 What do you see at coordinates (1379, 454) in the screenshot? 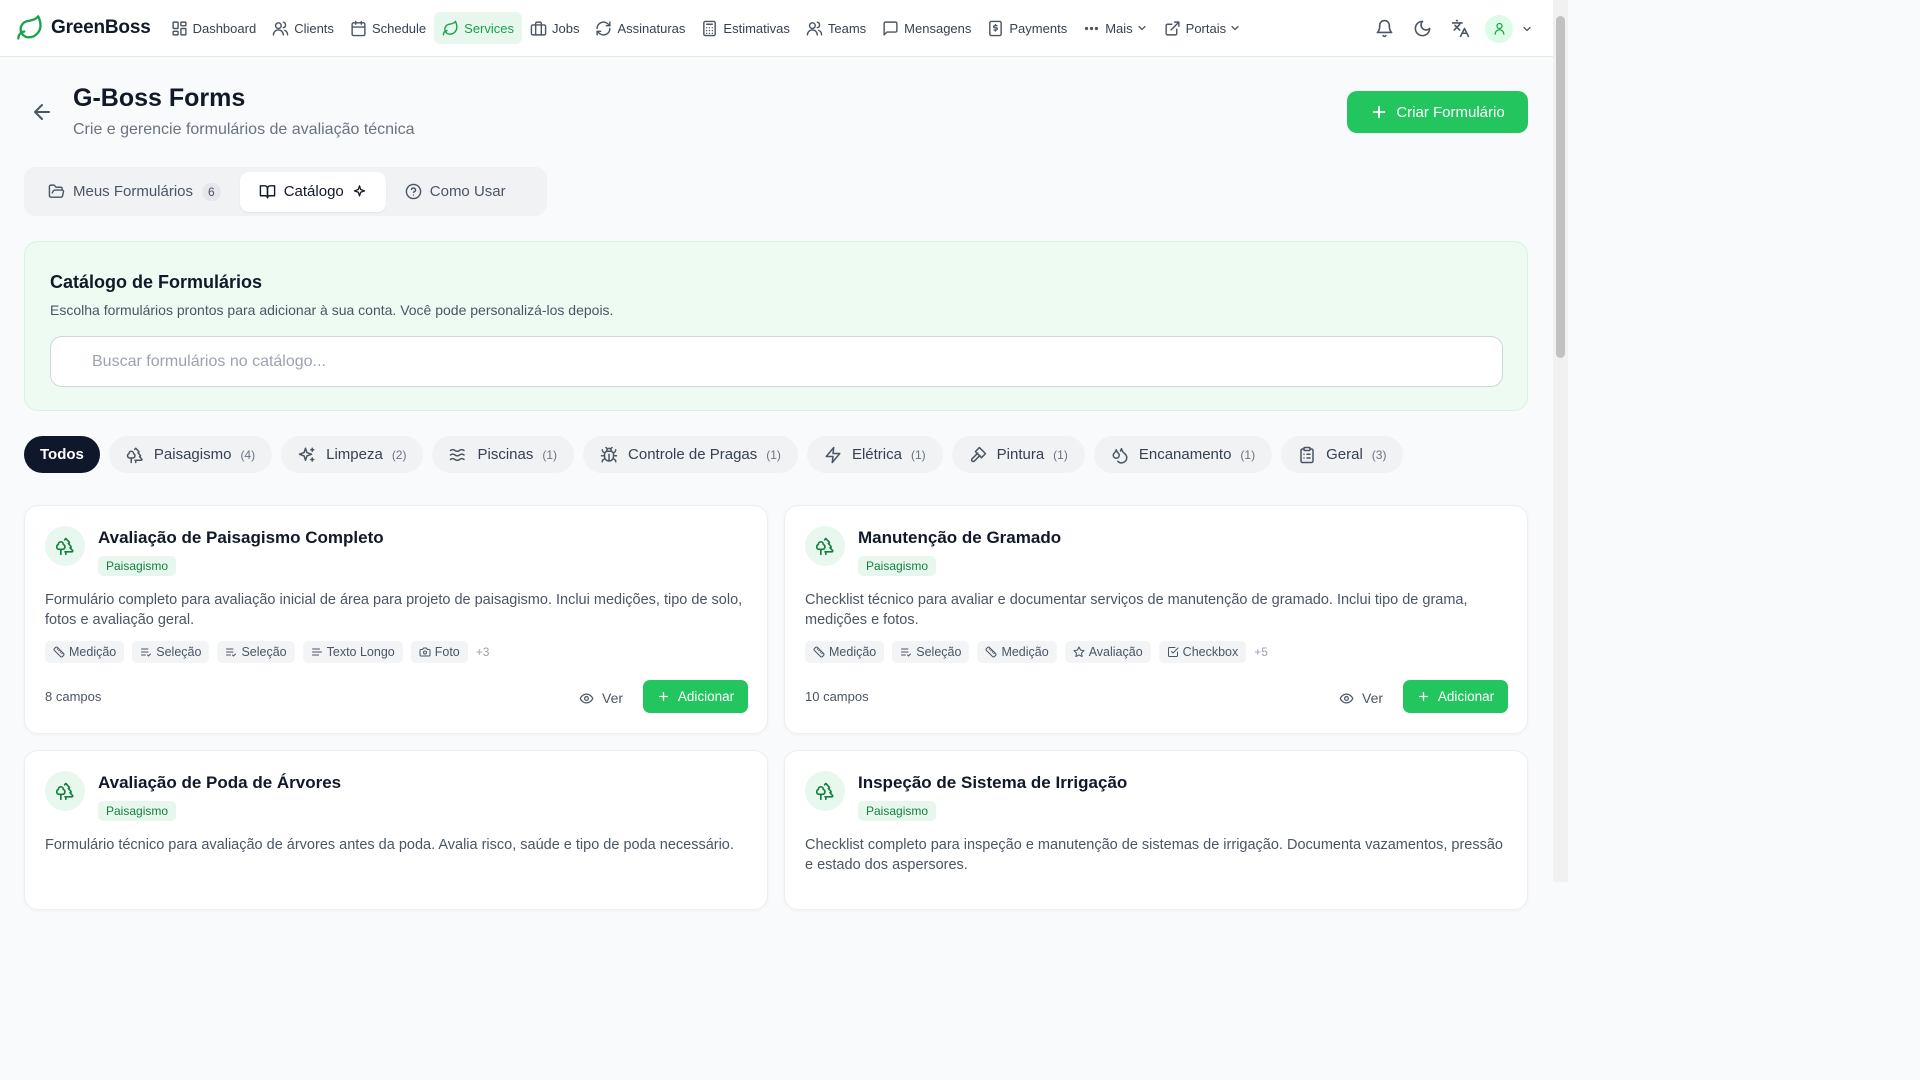
I see `chip-count: (3)` at bounding box center [1379, 454].